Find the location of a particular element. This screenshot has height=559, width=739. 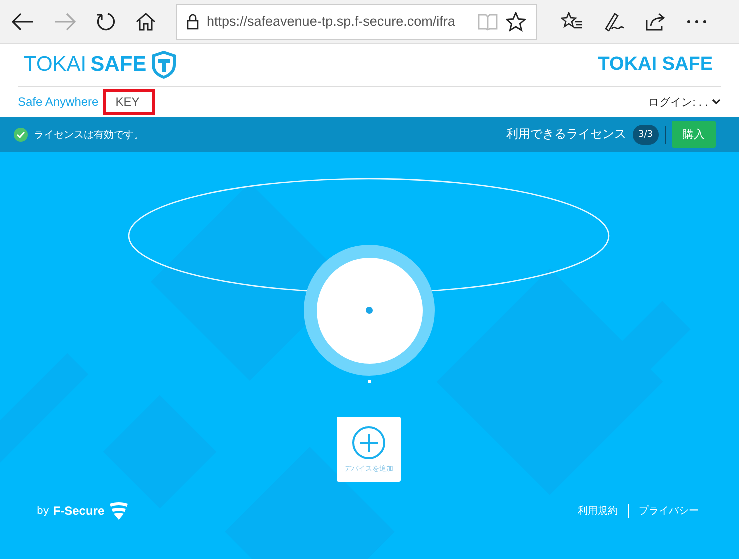

favorites-icon is located at coordinates (572, 22).